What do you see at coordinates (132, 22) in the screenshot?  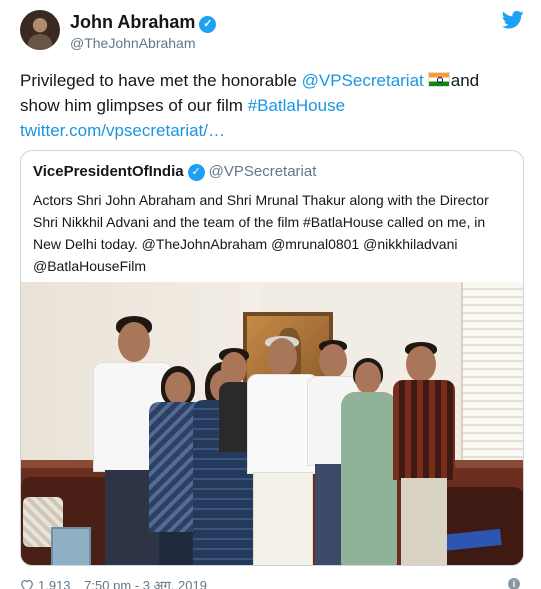 I see `author-name: John Abraham` at bounding box center [132, 22].